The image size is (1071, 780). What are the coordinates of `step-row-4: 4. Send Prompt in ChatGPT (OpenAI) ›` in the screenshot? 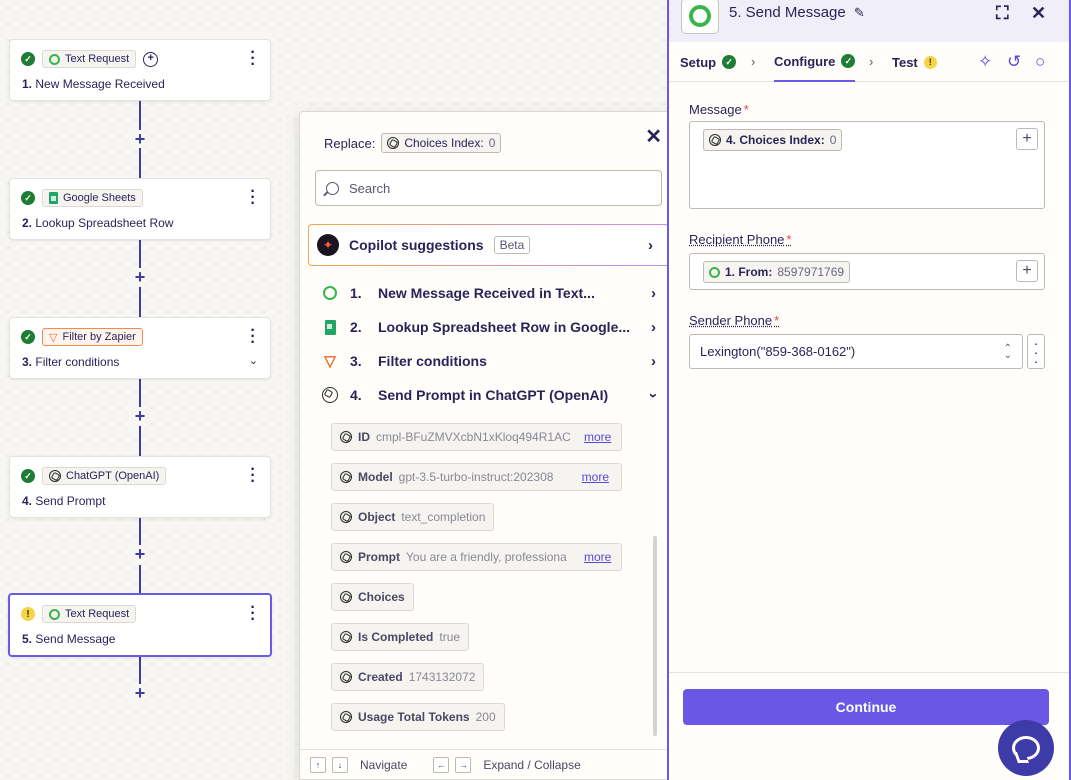 It's located at (491, 395).